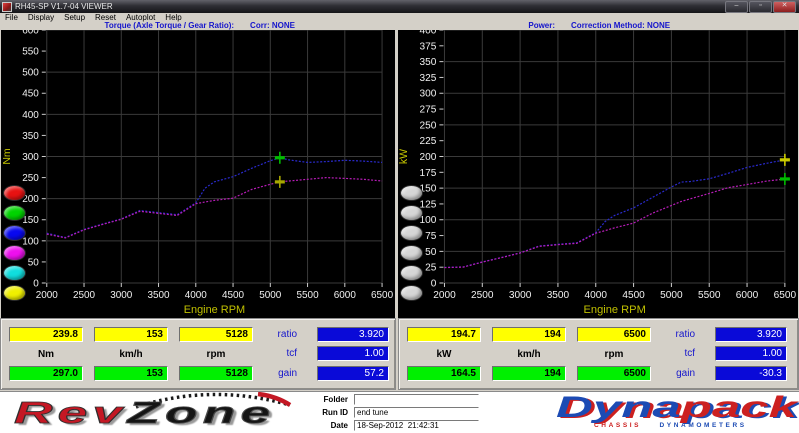  I want to click on menu-file: File, so click(11, 17).